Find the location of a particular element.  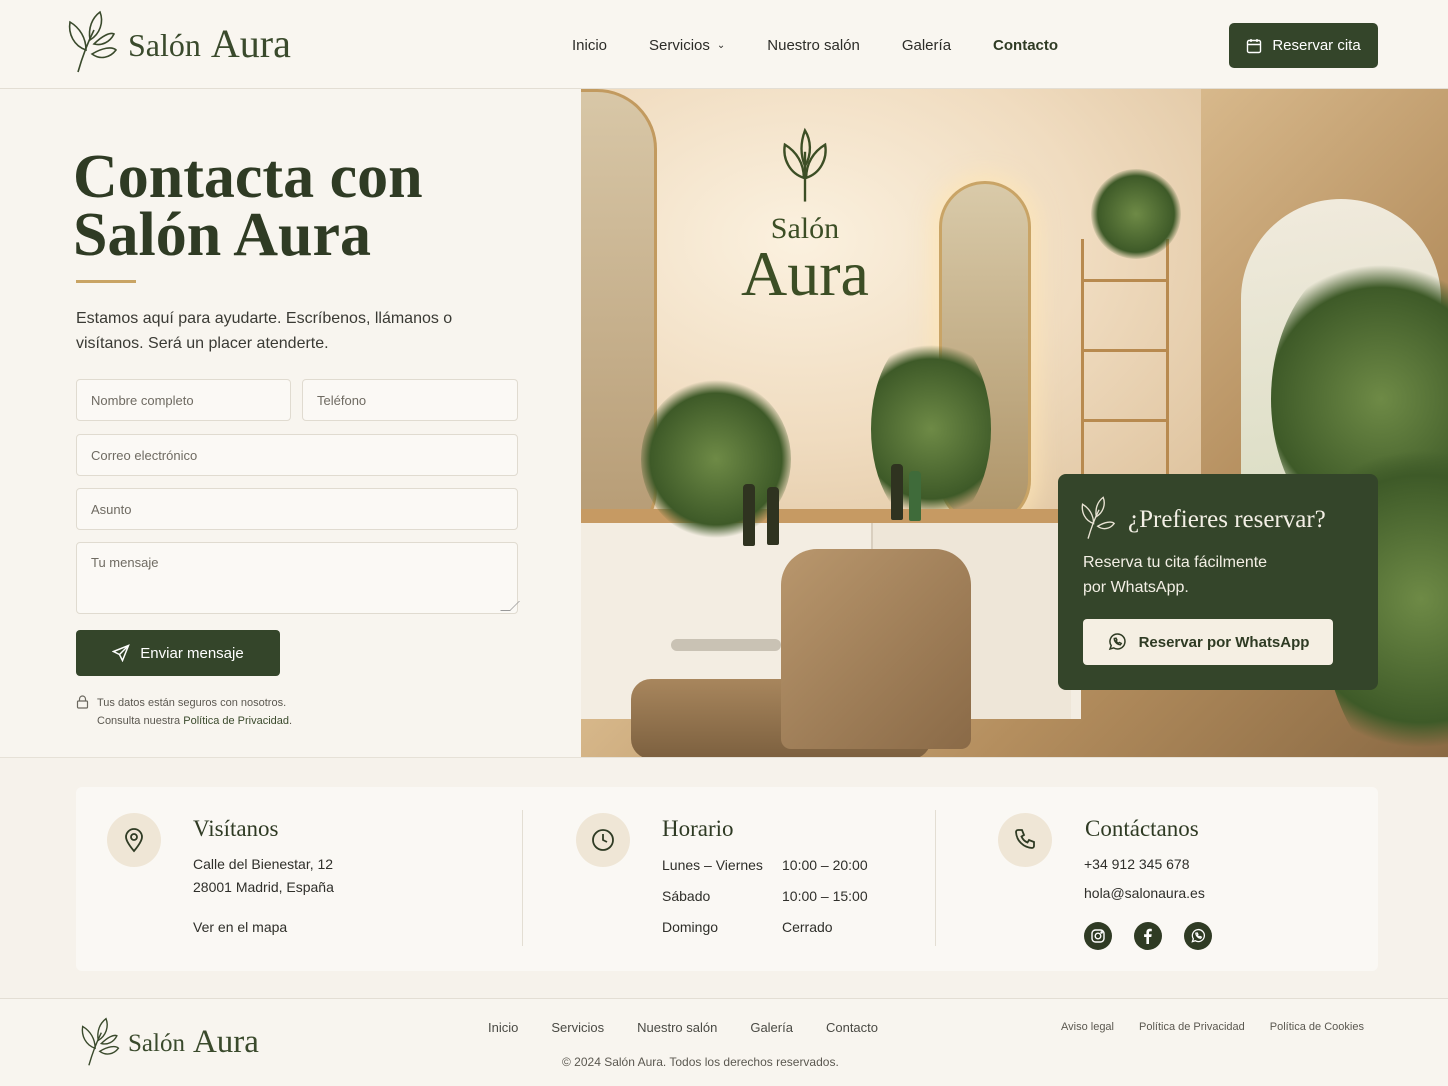

visit-address-2: 28001 Madrid, España is located at coordinates (263, 887).